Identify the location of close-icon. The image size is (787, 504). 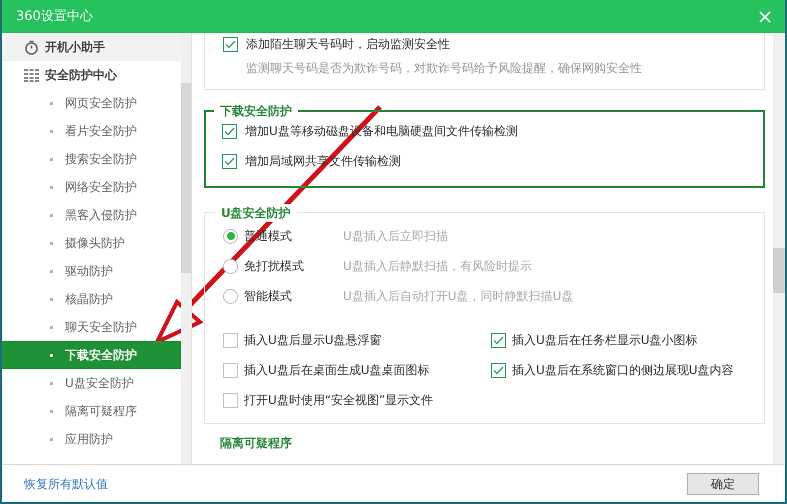
(765, 16).